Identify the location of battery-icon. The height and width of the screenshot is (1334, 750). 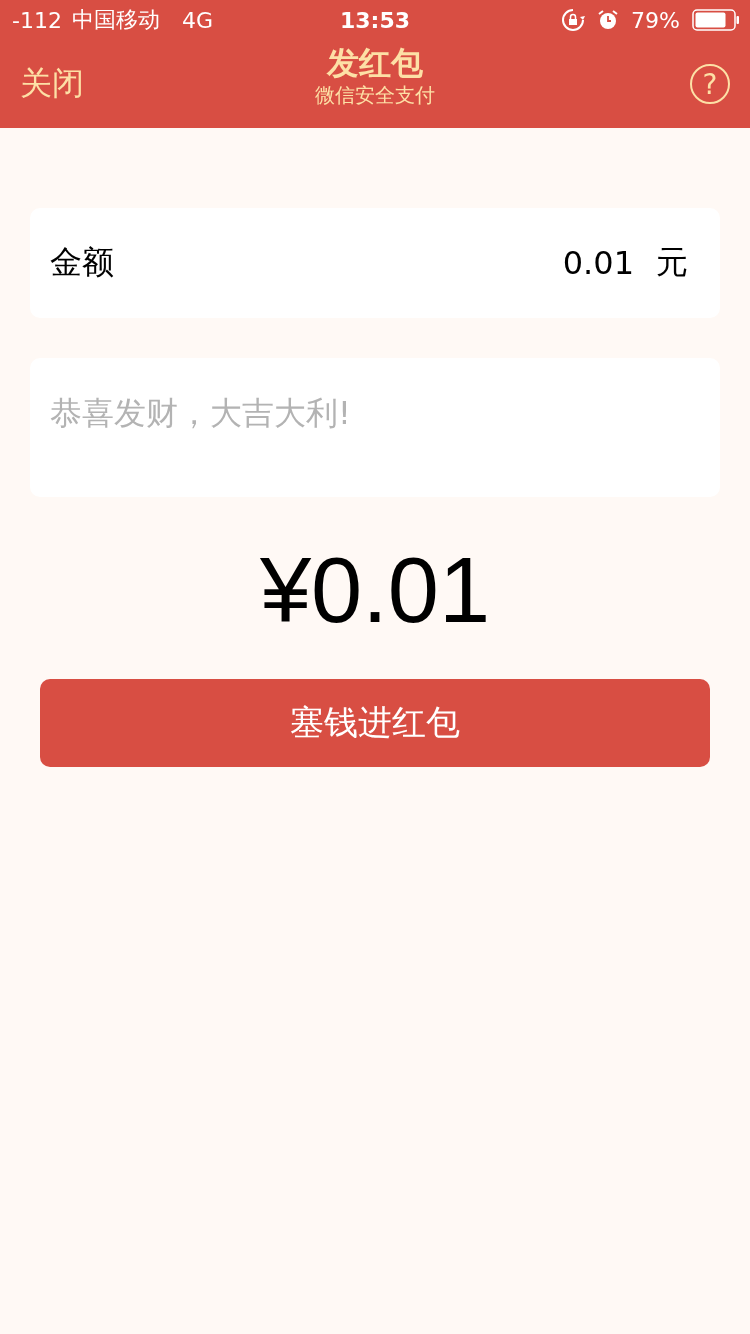
(716, 20).